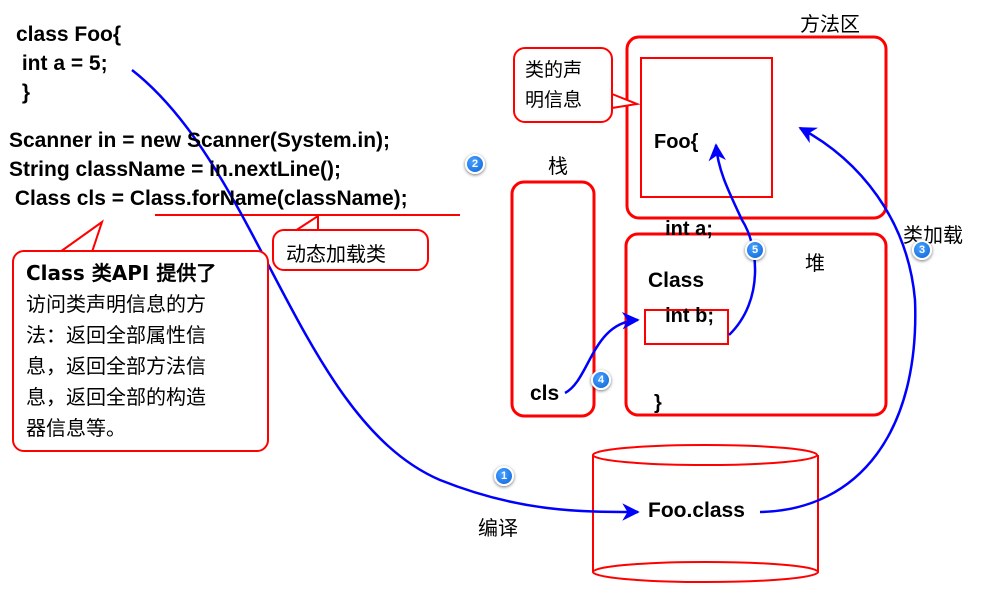  I want to click on callout-text: 类的声 明信息, so click(553, 85).